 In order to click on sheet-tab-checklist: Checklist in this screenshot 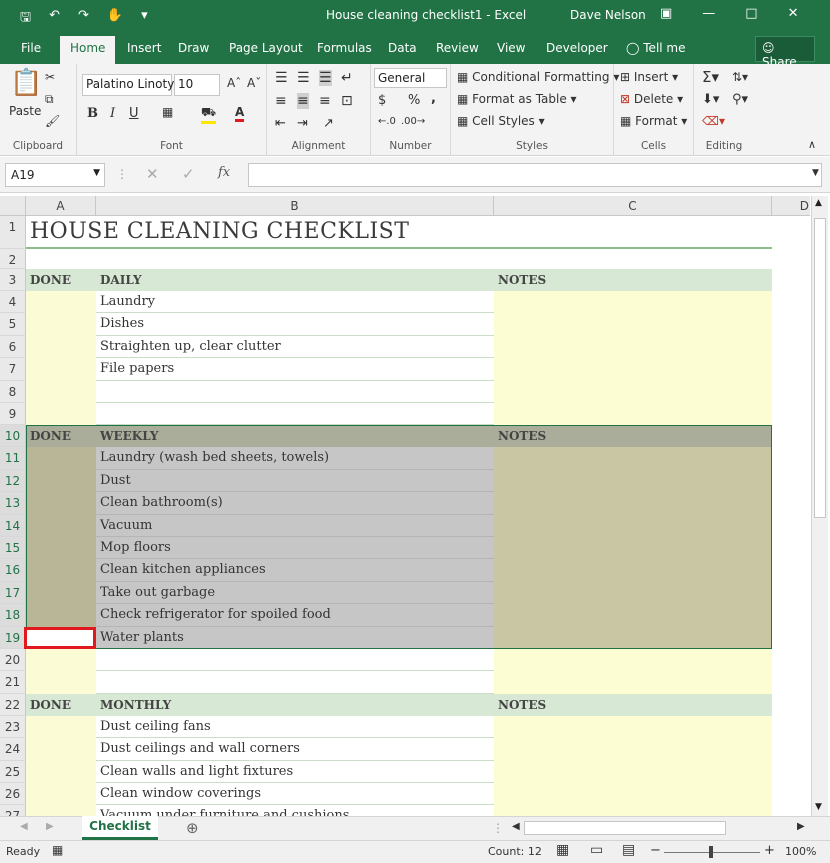, I will do `click(120, 828)`.